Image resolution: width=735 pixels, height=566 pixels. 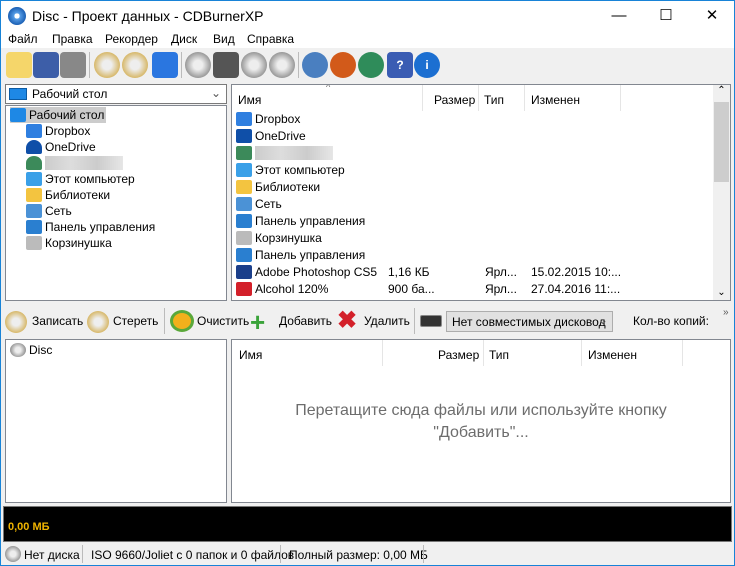 What do you see at coordinates (18, 94) in the screenshot?
I see `desktop-icon` at bounding box center [18, 94].